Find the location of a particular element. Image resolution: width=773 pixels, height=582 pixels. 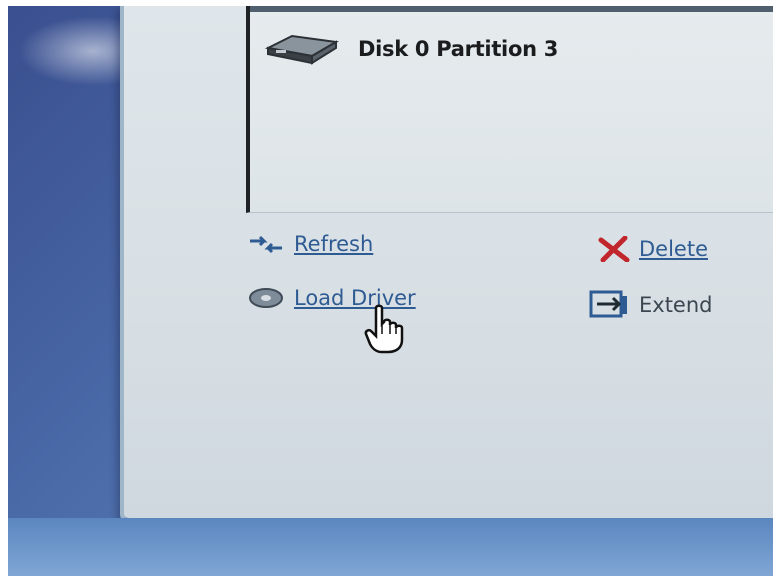

refresh-link: Refresh is located at coordinates (309, 244).